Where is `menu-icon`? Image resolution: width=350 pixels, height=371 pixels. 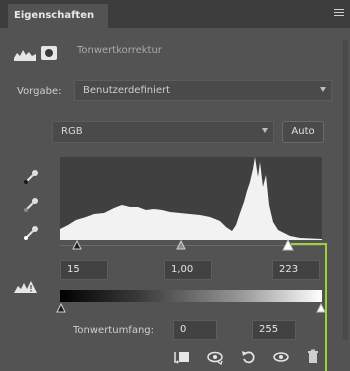
menu-icon is located at coordinates (339, 13).